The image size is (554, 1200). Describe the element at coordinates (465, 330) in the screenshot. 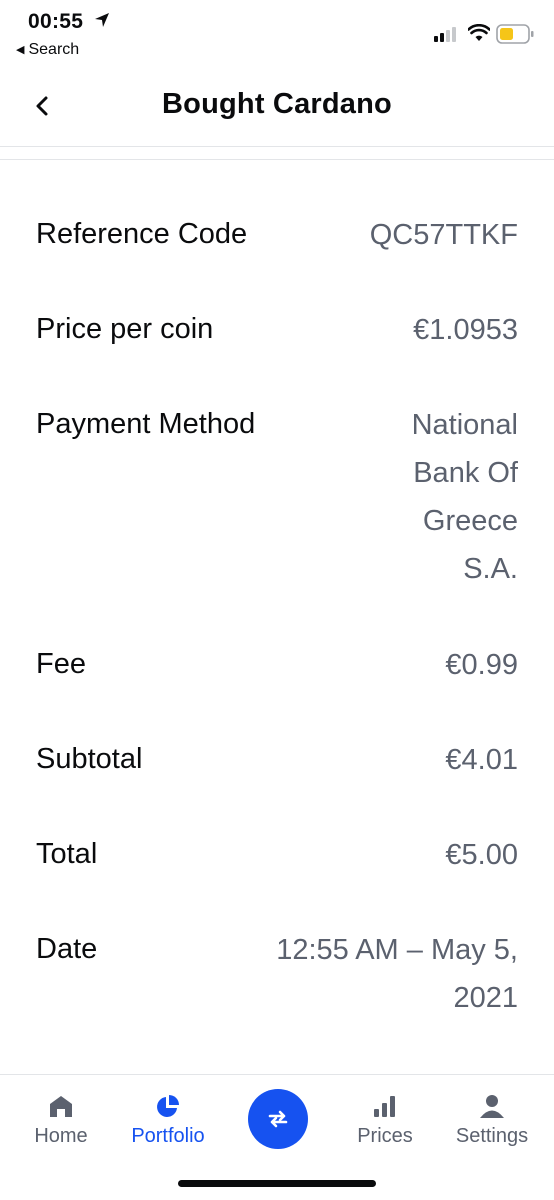

I see `detail-value: €1.0953` at that location.